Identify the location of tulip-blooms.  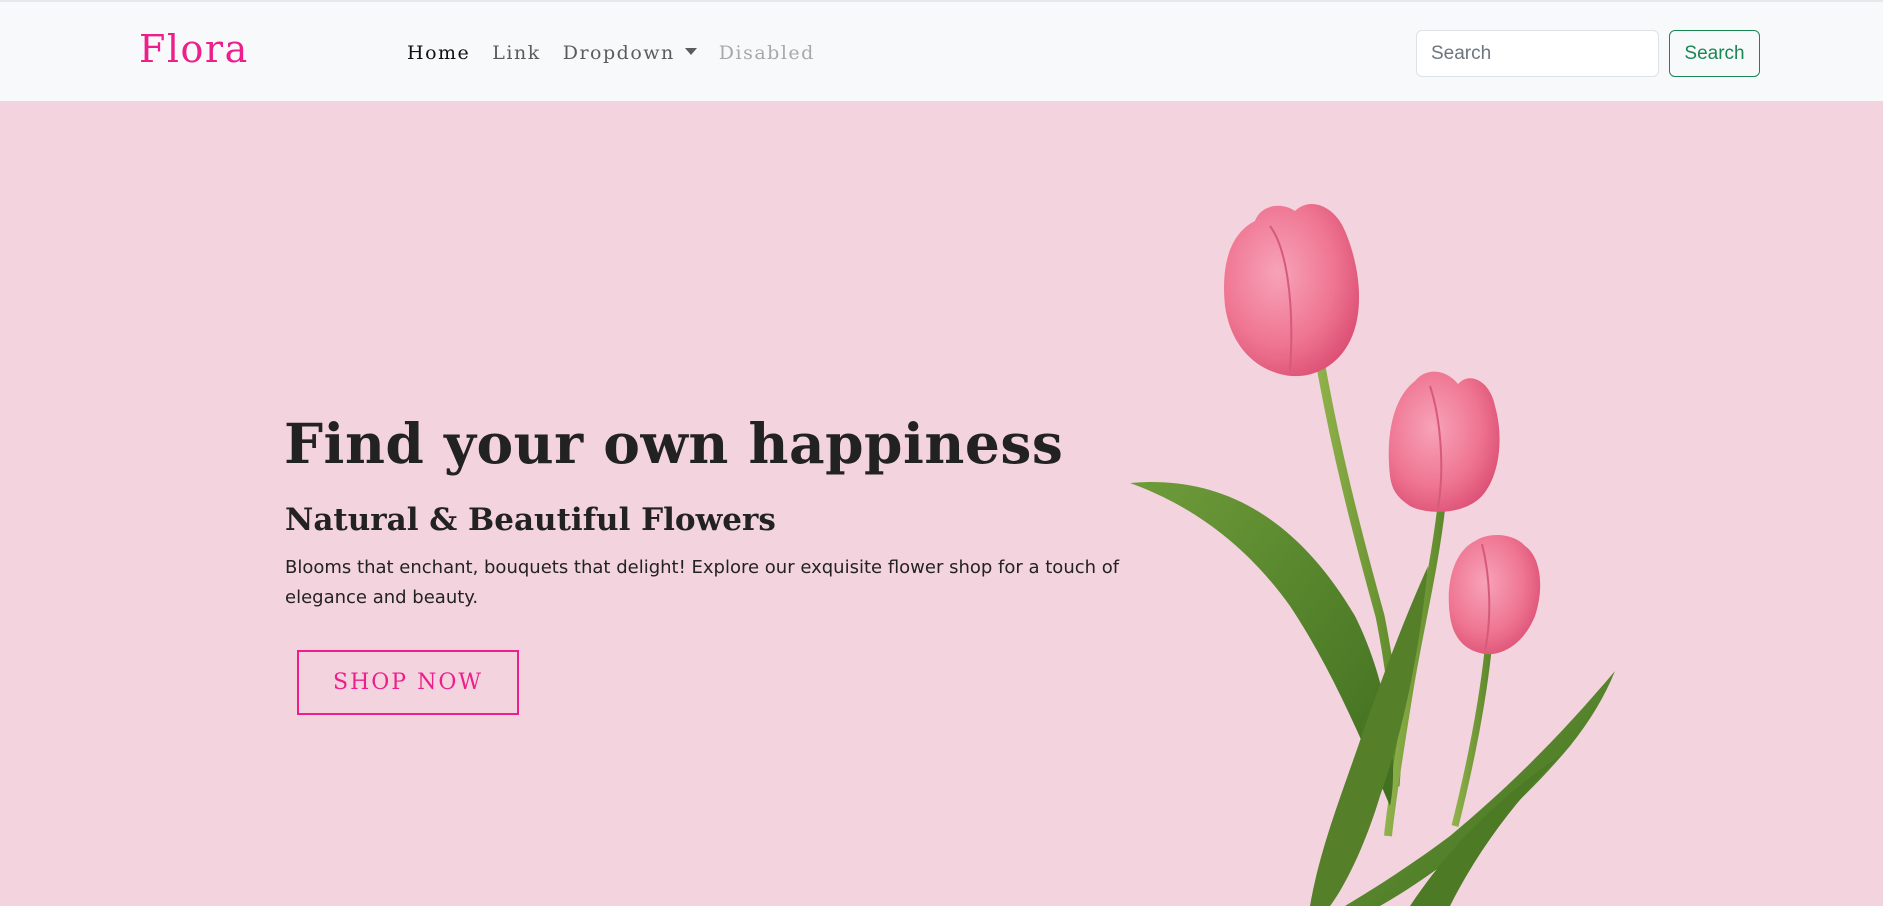
(1382, 429).